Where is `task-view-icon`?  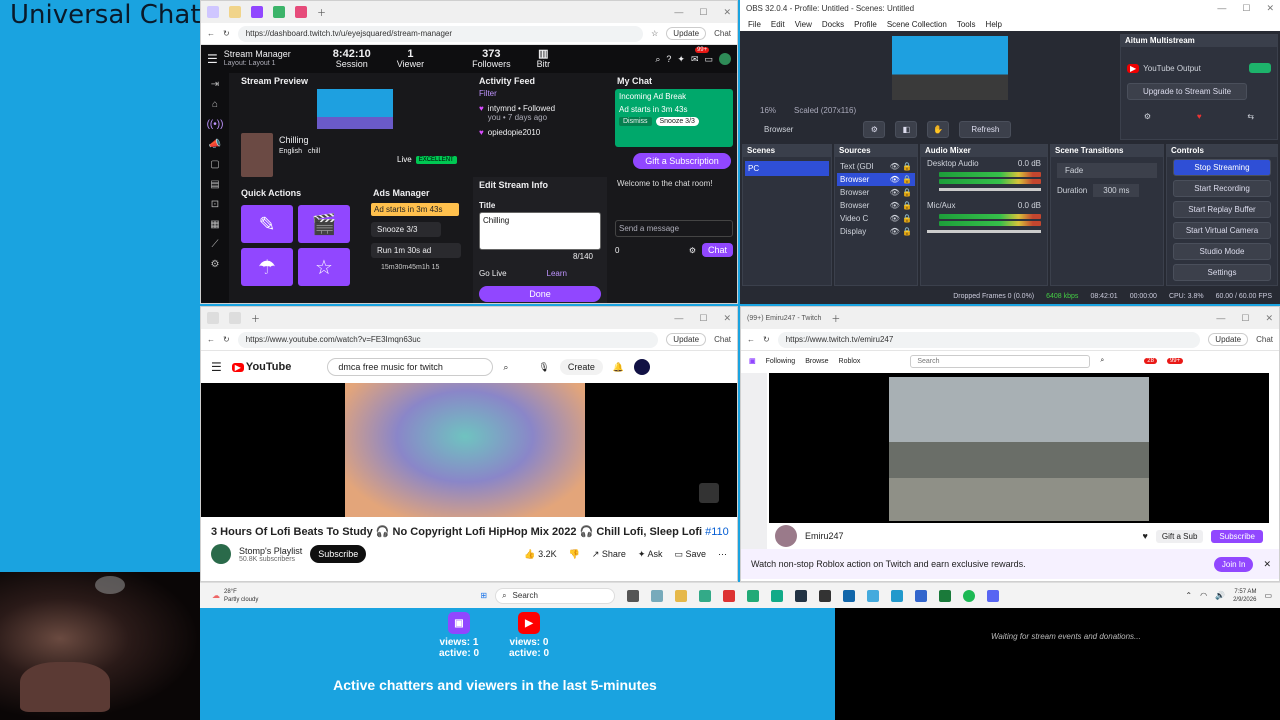
task-view-icon is located at coordinates (633, 595).